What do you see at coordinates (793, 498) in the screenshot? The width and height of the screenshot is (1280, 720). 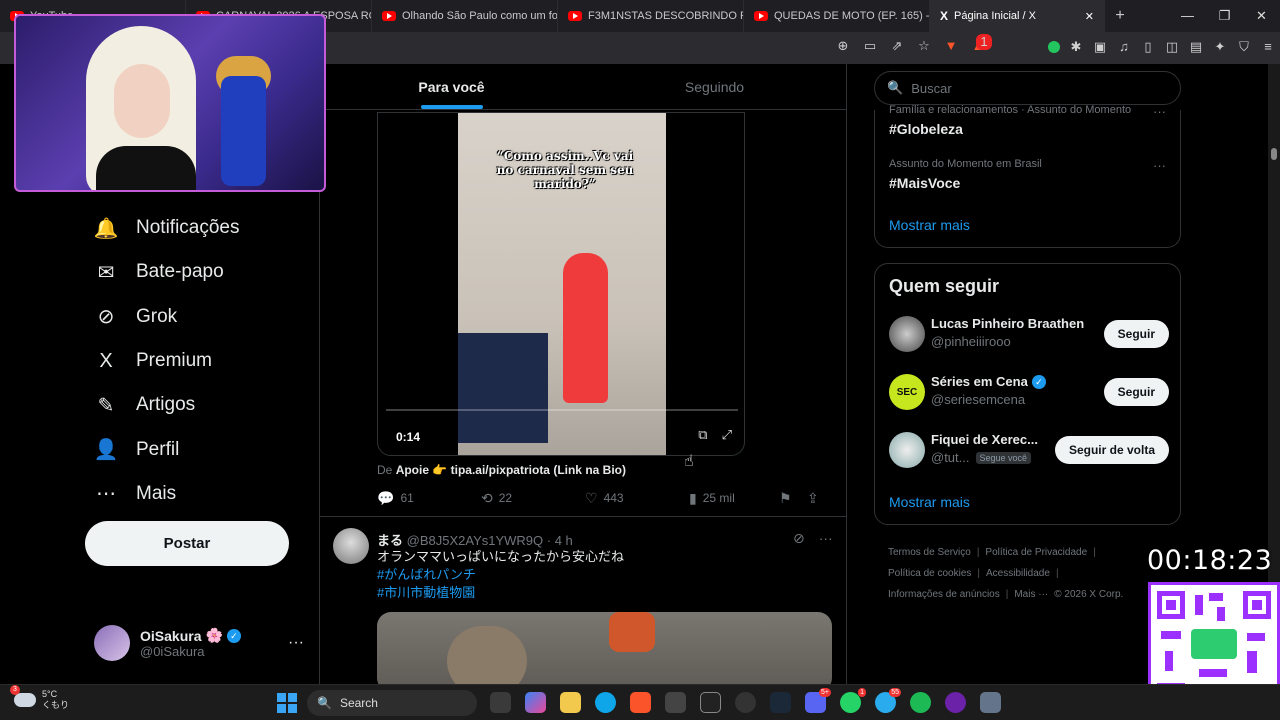 I see `bookmark-button: ⚑` at bounding box center [793, 498].